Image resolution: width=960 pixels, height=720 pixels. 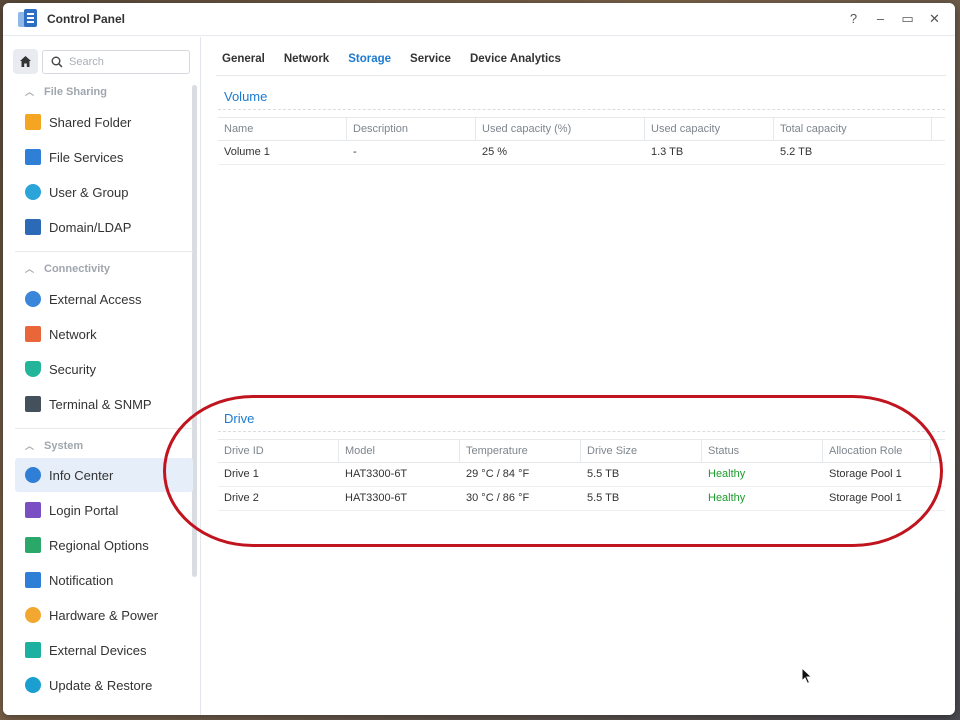 I want to click on security-shield-icon, so click(x=33, y=369).